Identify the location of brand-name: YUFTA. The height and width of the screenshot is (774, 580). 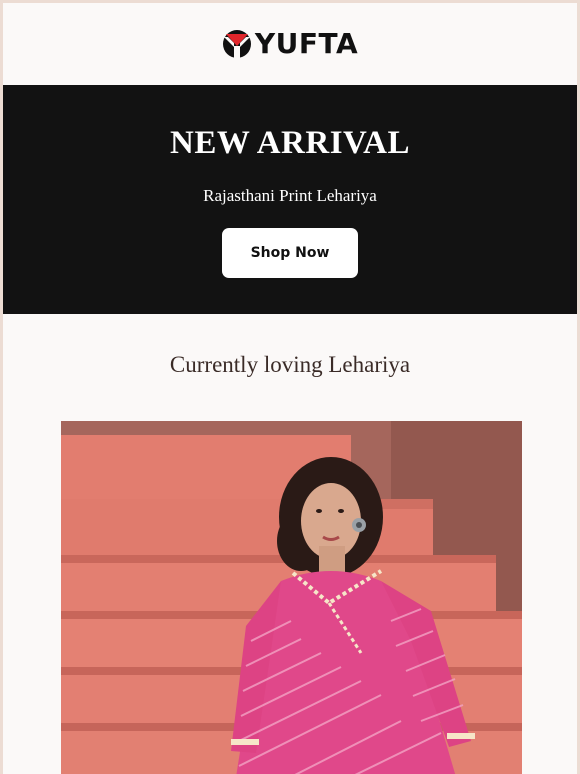
(306, 43).